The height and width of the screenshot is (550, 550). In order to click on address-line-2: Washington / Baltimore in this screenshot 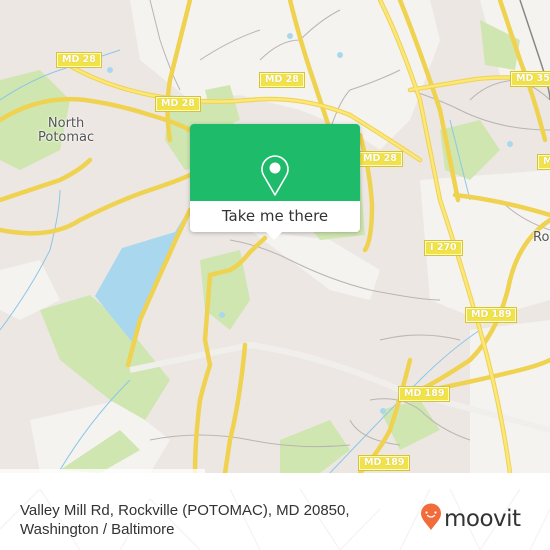, I will do `click(97, 529)`.